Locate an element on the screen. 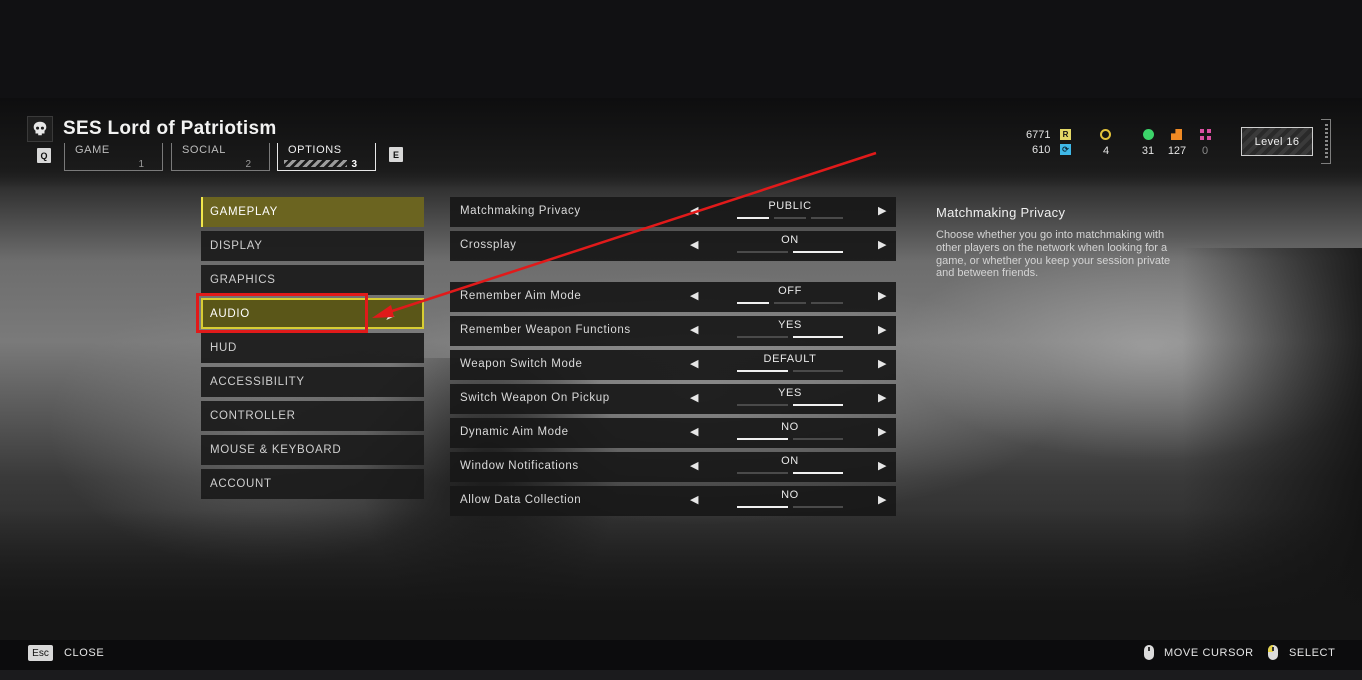 This screenshot has width=1362, height=680. setting-value: OFF is located at coordinates (790, 291).